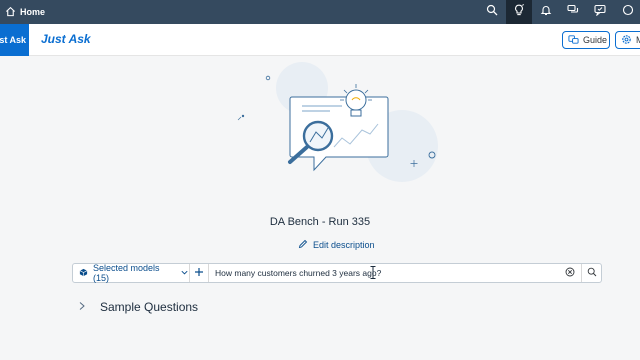 This screenshot has height=360, width=640. Describe the element at coordinates (638, 40) in the screenshot. I see `manage-label: M` at that location.